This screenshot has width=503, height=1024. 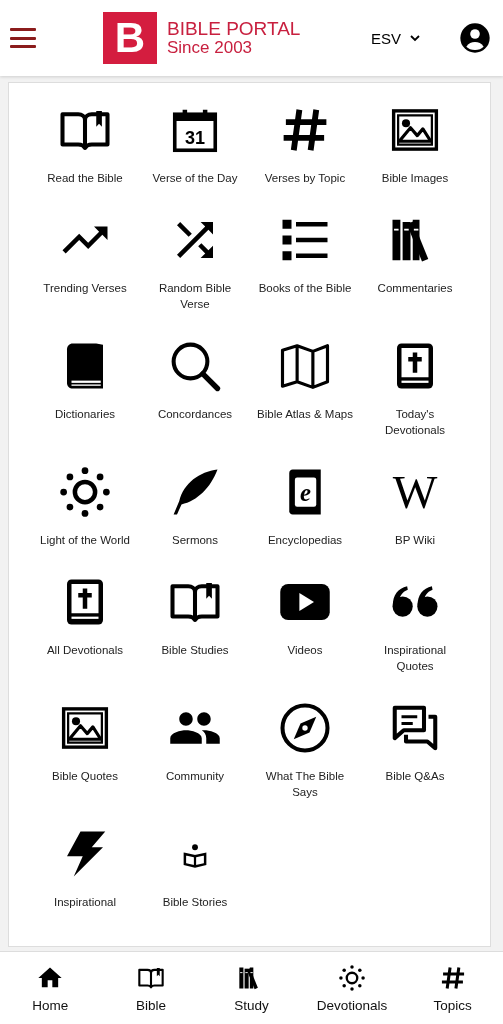 What do you see at coordinates (85, 650) in the screenshot?
I see `tile-label: All Devotionals` at bounding box center [85, 650].